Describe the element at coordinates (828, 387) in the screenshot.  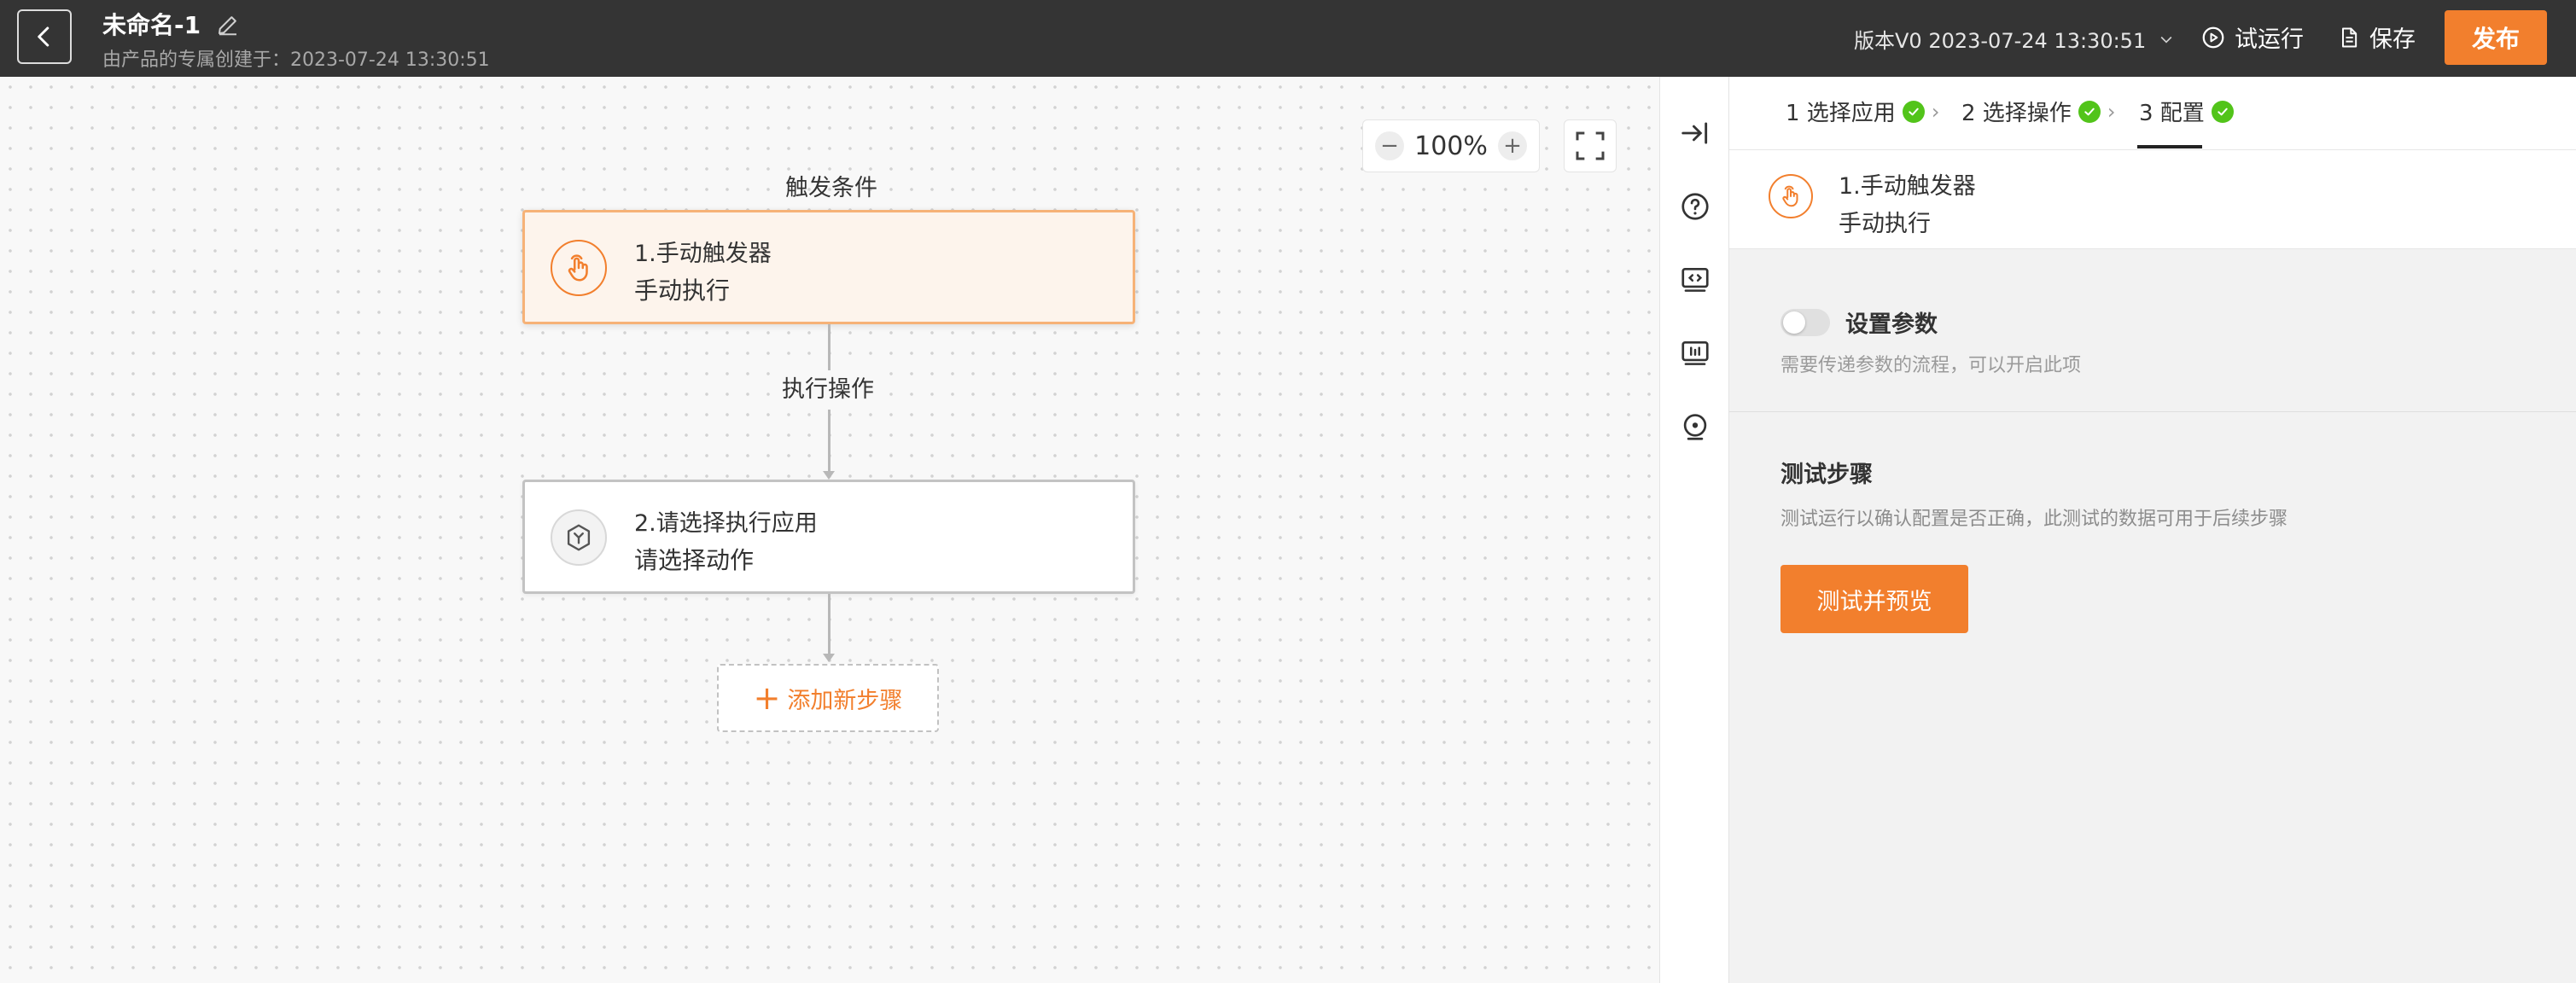
I see `action-section-label: 执行操作` at that location.